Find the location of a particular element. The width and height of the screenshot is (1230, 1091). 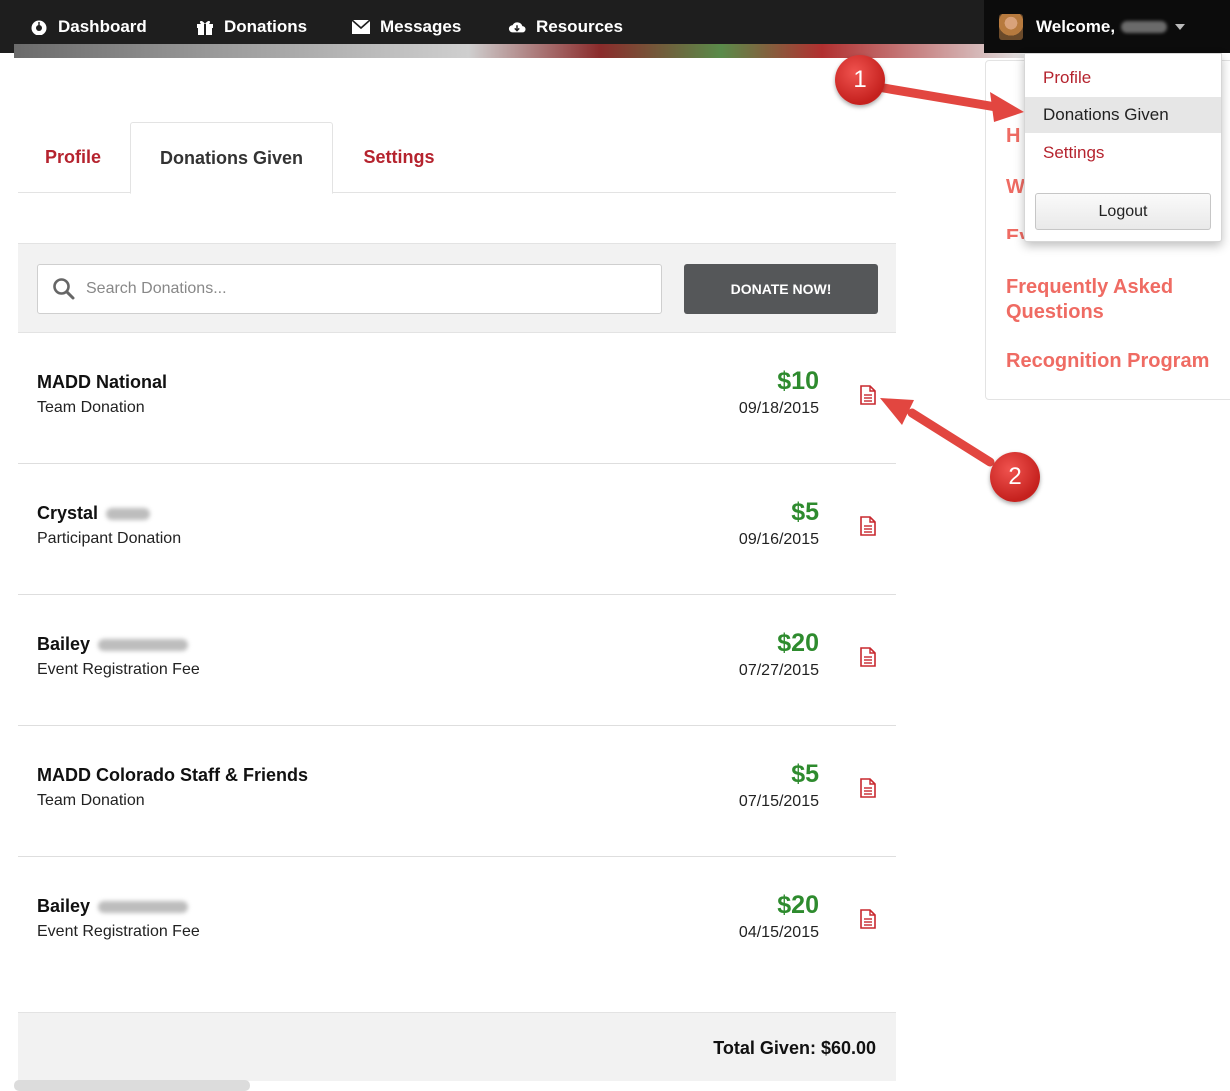

dropdown-item-label: Settings is located at coordinates (1074, 152).